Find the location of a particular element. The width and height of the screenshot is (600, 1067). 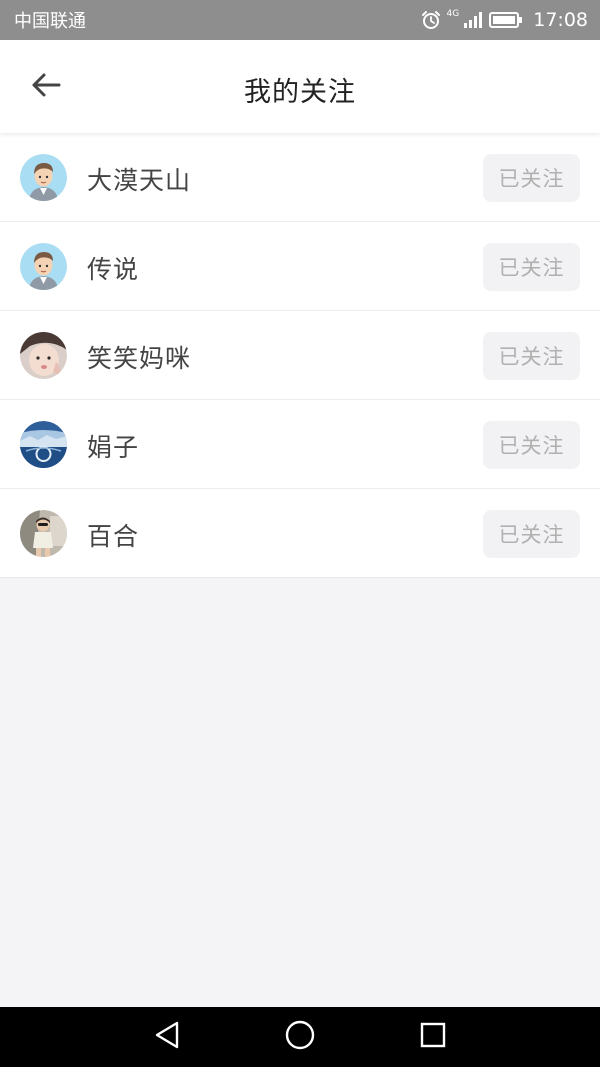

nav-home-button is located at coordinates (300, 1037).